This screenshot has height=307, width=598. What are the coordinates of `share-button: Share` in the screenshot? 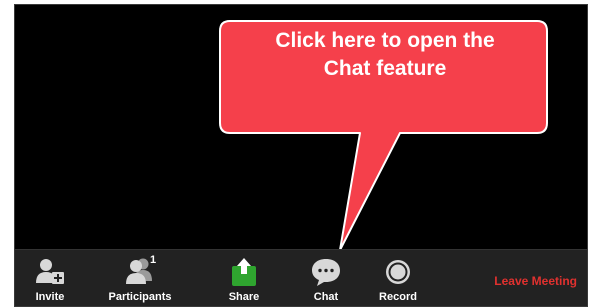 It's located at (244, 278).